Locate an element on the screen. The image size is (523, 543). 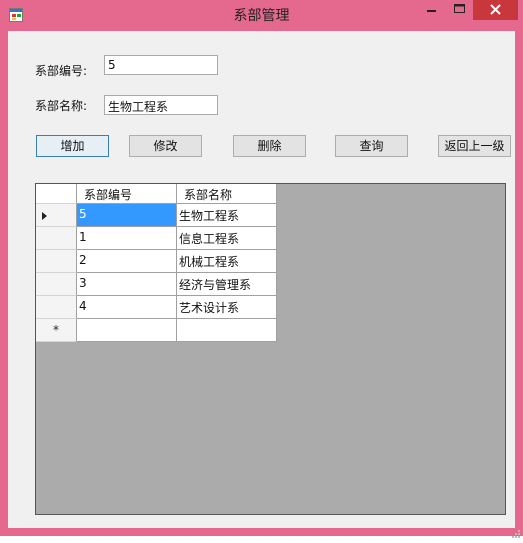
close-icon is located at coordinates (495, 9).